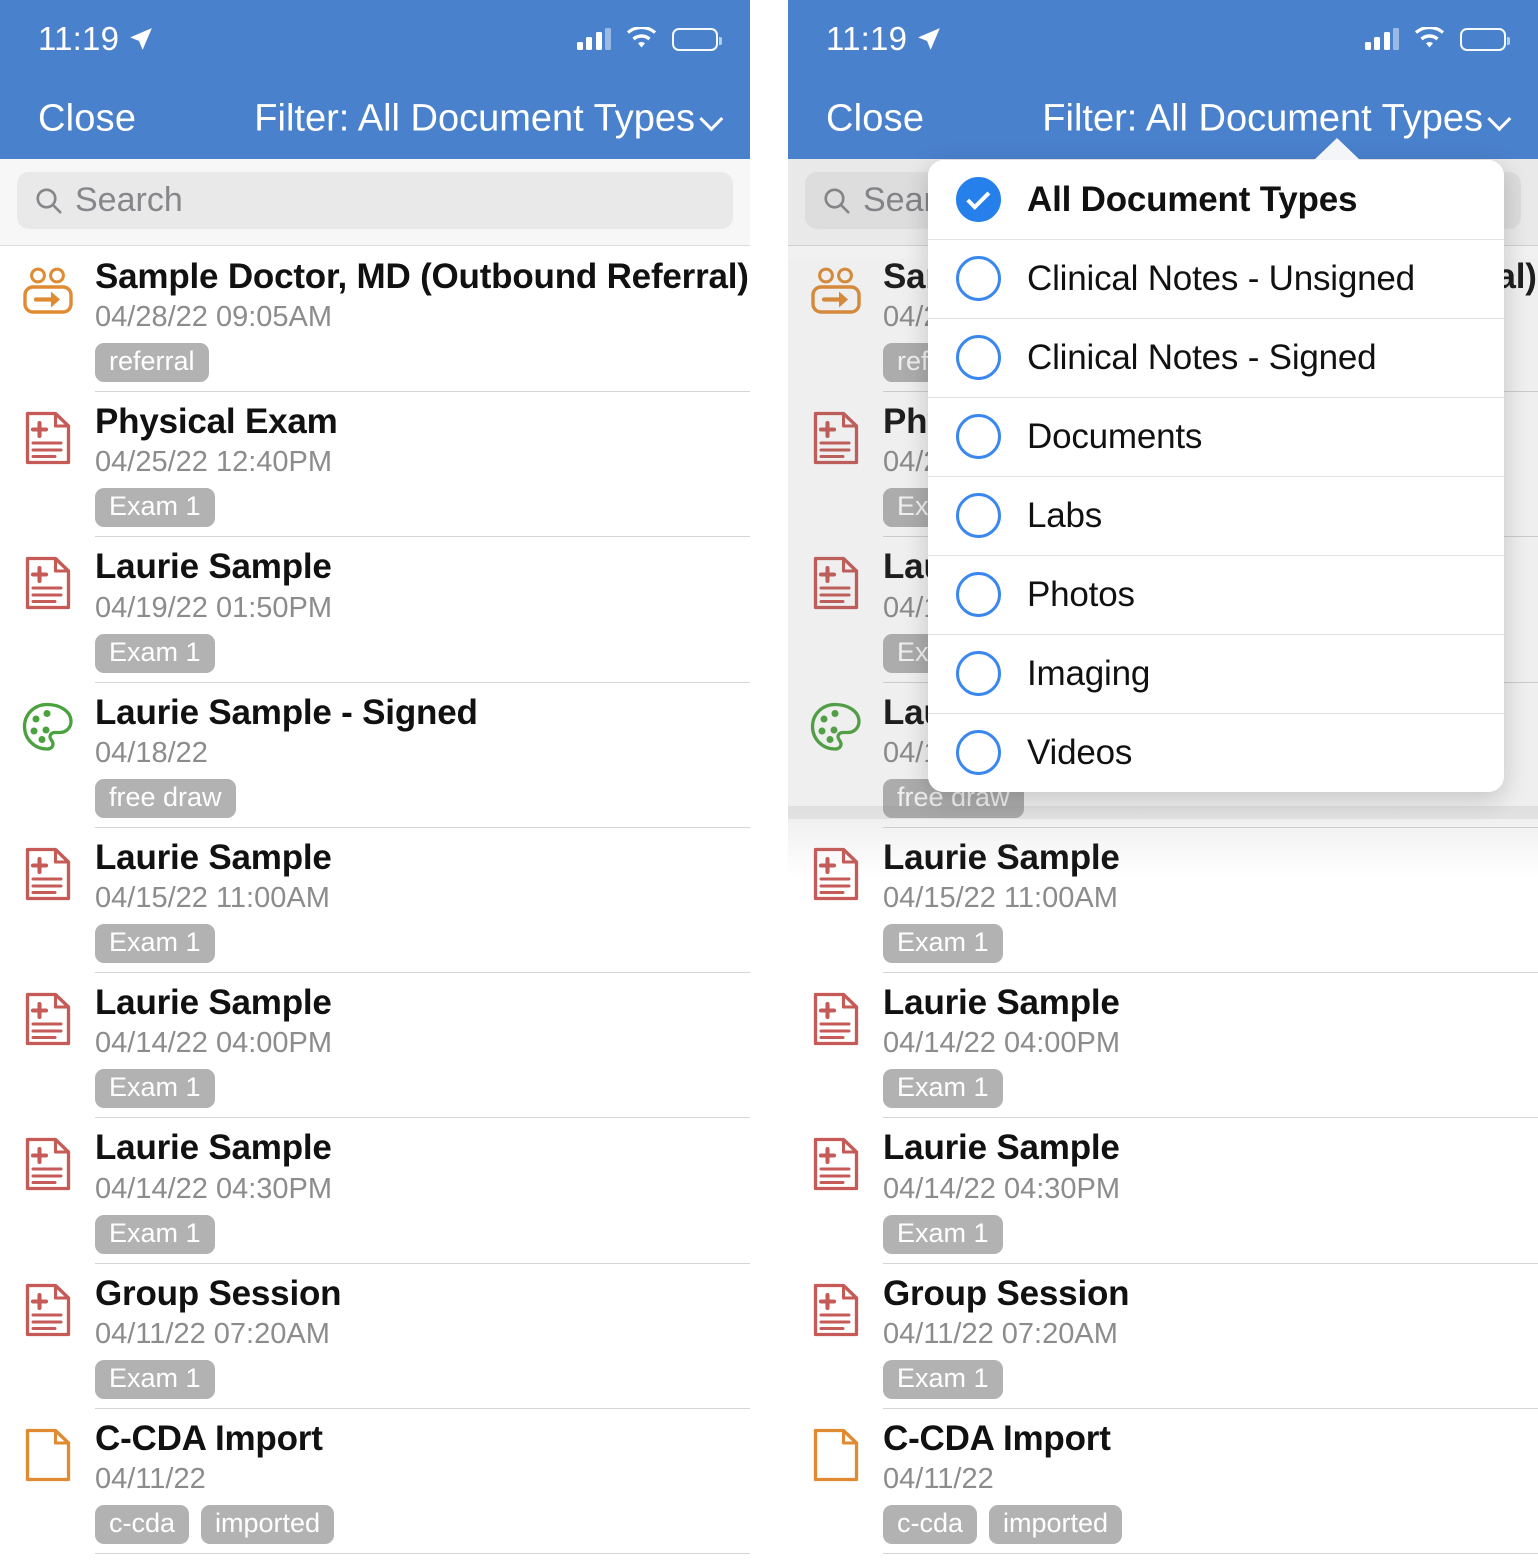 This screenshot has height=1562, width=1538. What do you see at coordinates (49, 200) in the screenshot?
I see `search-icon` at bounding box center [49, 200].